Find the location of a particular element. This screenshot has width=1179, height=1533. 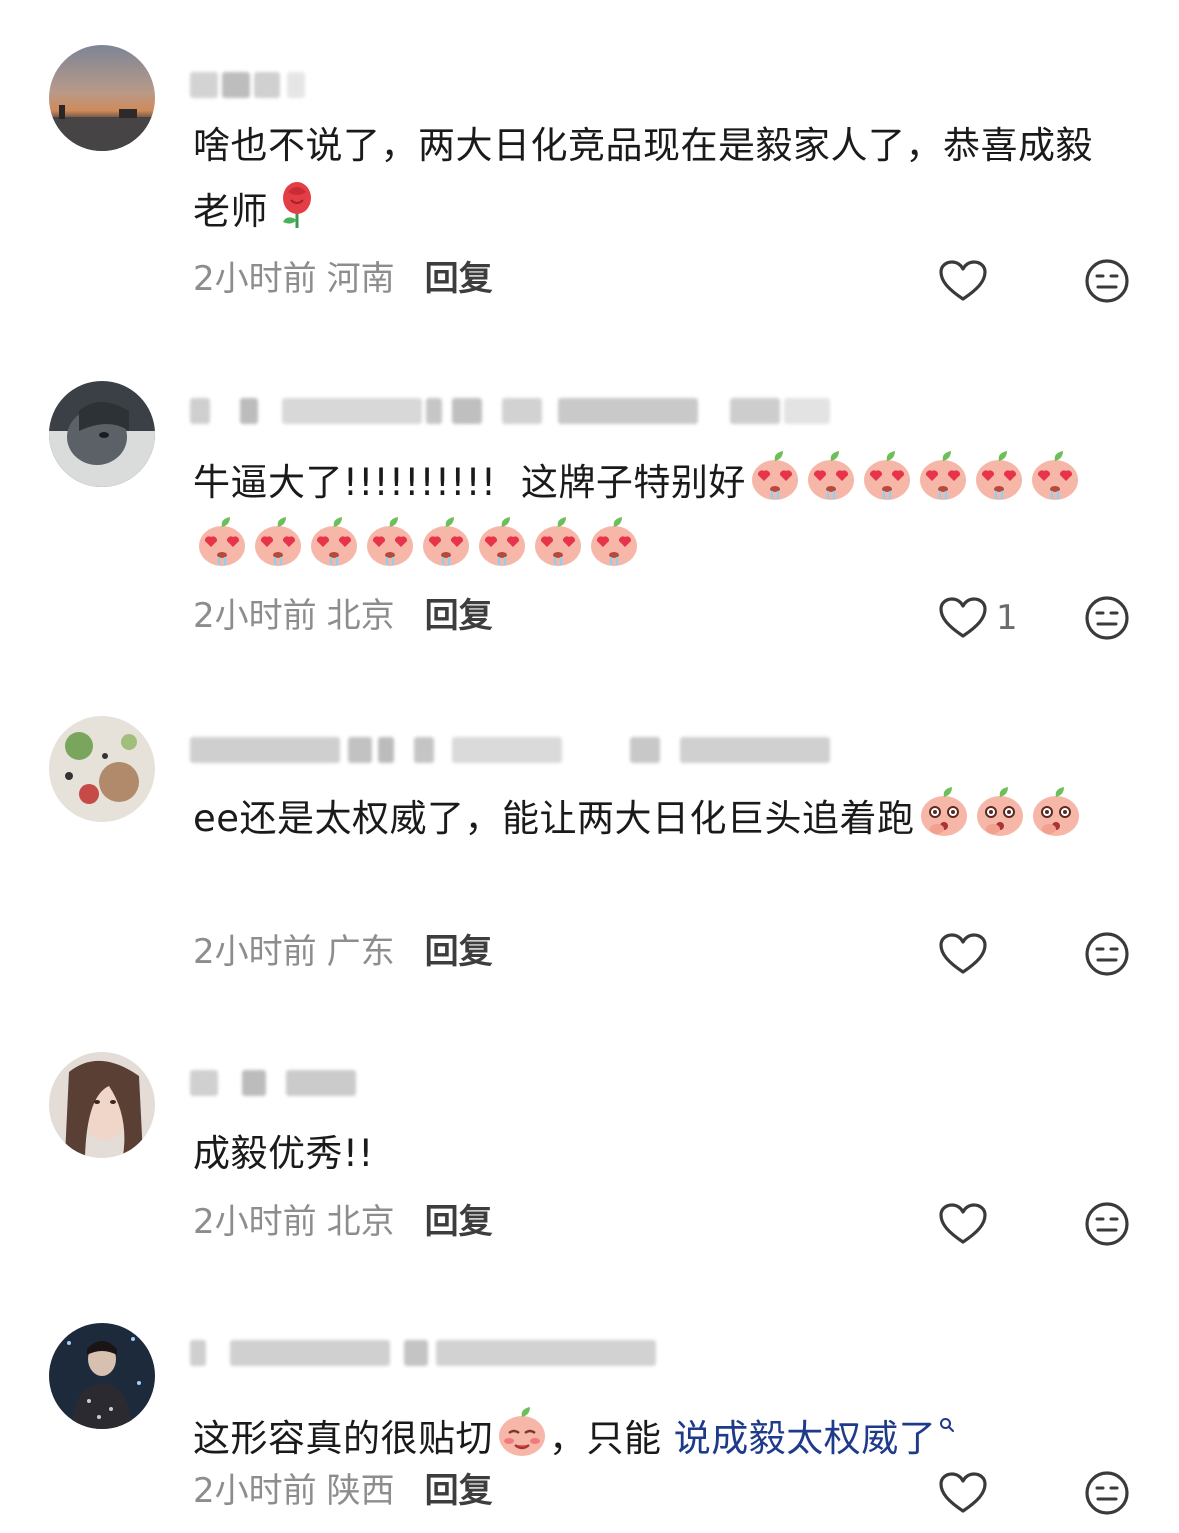

stage-avatar-image is located at coordinates (102, 1376).